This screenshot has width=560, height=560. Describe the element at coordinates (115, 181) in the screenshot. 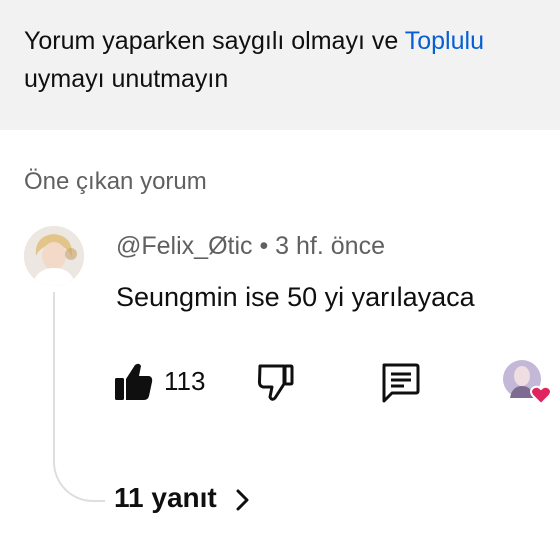

I see `featured-comment-label: Öne çıkan yorum` at that location.